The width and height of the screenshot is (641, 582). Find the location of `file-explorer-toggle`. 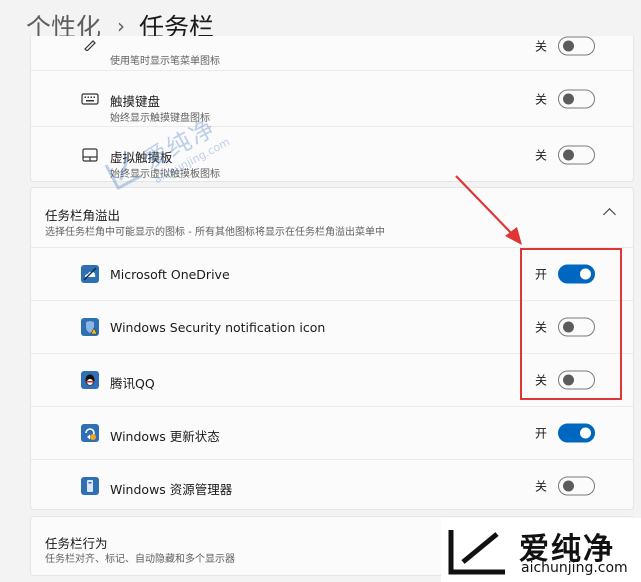

file-explorer-toggle is located at coordinates (576, 485).